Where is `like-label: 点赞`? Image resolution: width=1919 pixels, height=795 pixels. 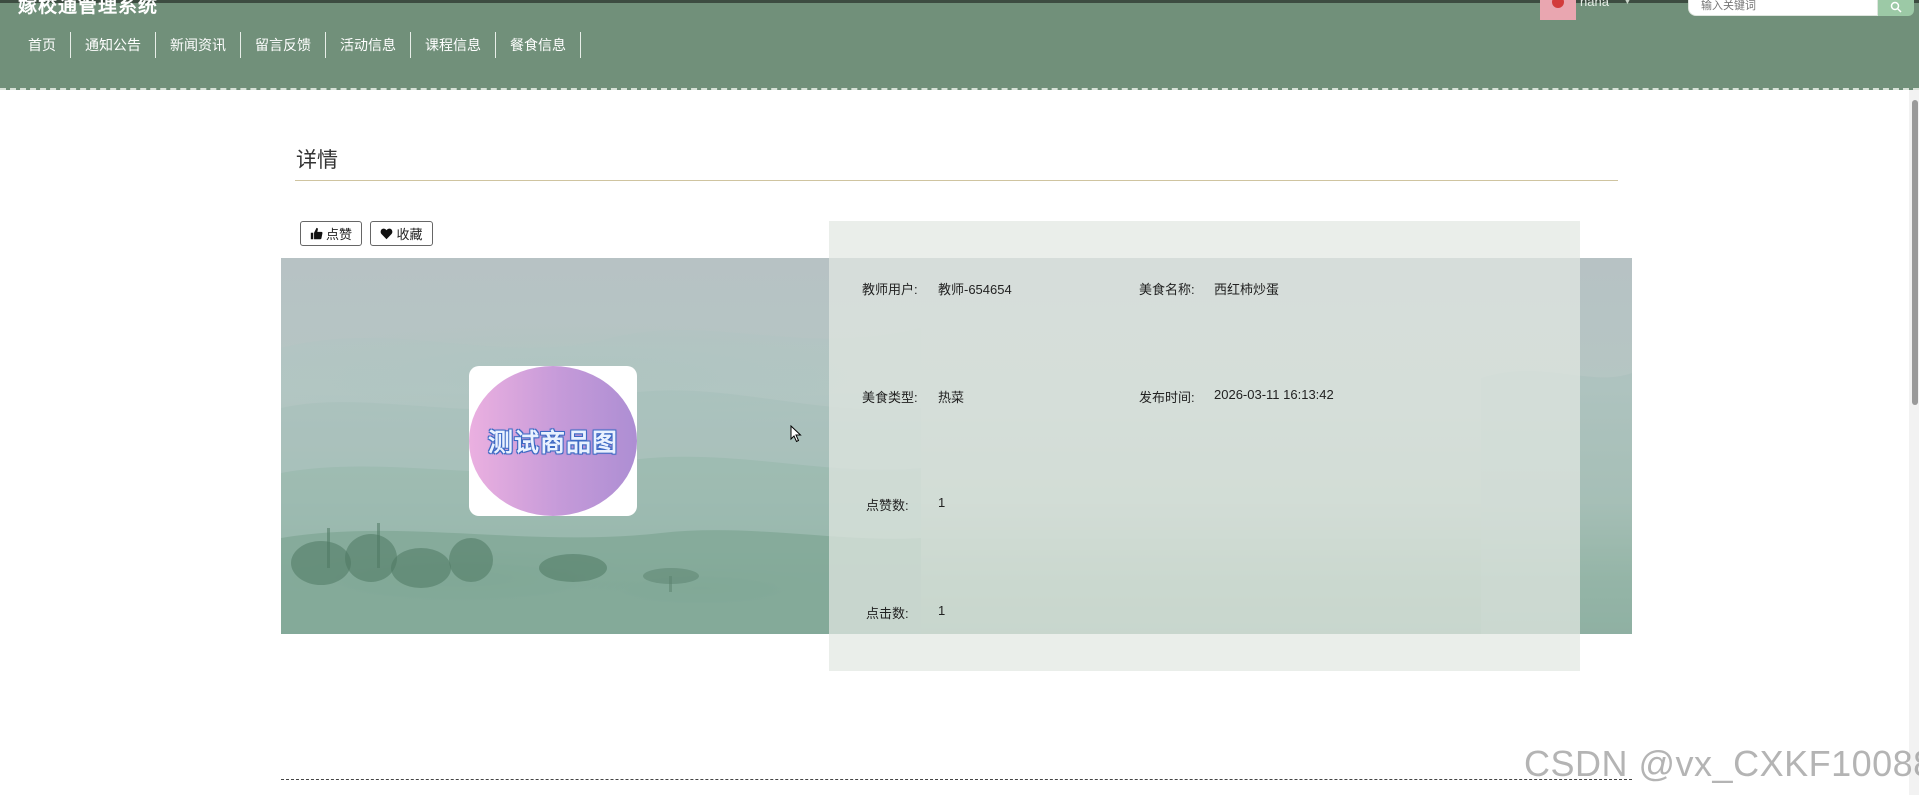
like-label: 点赞 is located at coordinates (338, 234).